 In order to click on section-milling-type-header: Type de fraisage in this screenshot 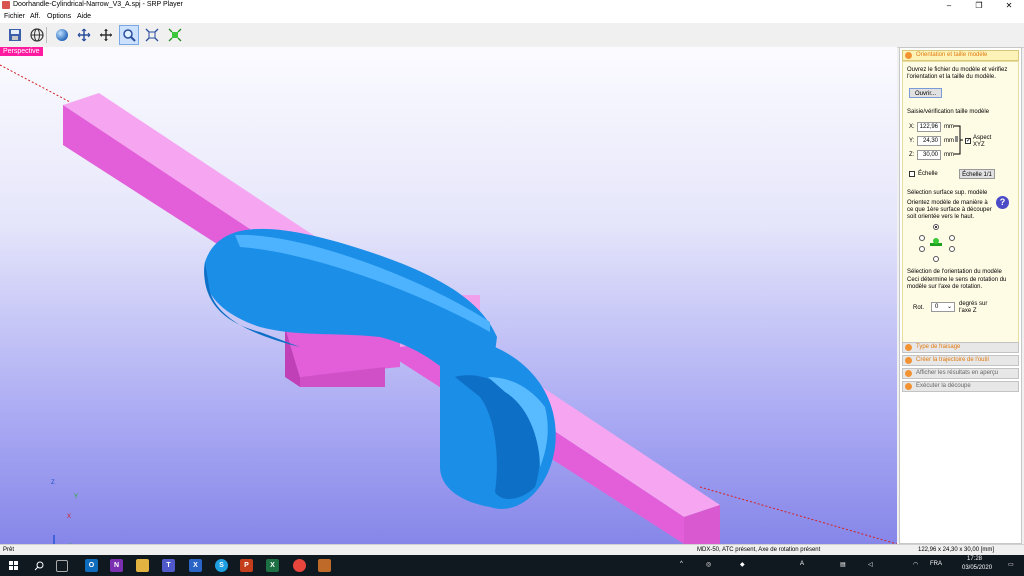, I will do `click(960, 347)`.